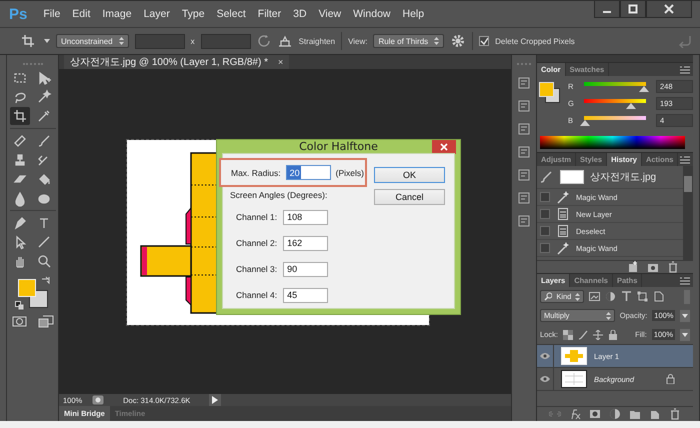  I want to click on status-menu-button, so click(215, 400).